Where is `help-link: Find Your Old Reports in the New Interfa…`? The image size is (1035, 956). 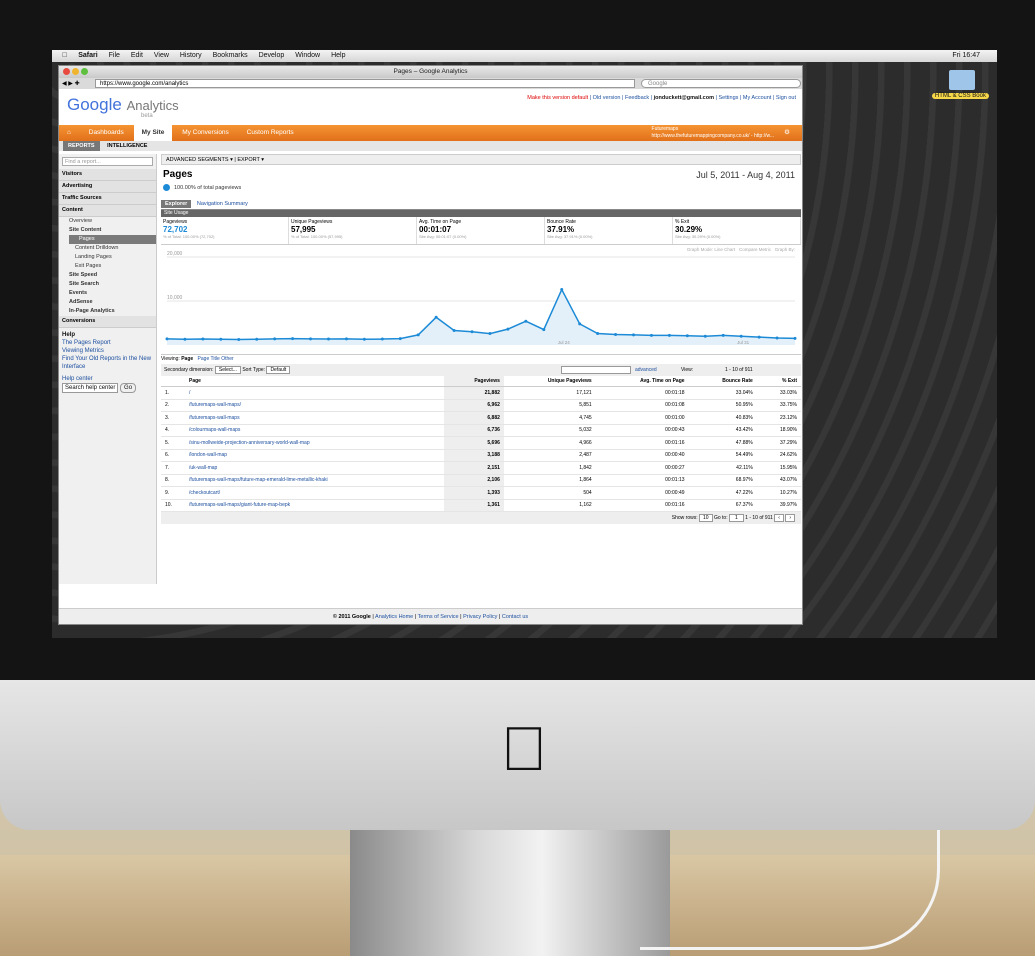 help-link: Find Your Old Reports in the New Interfa… is located at coordinates (107, 363).